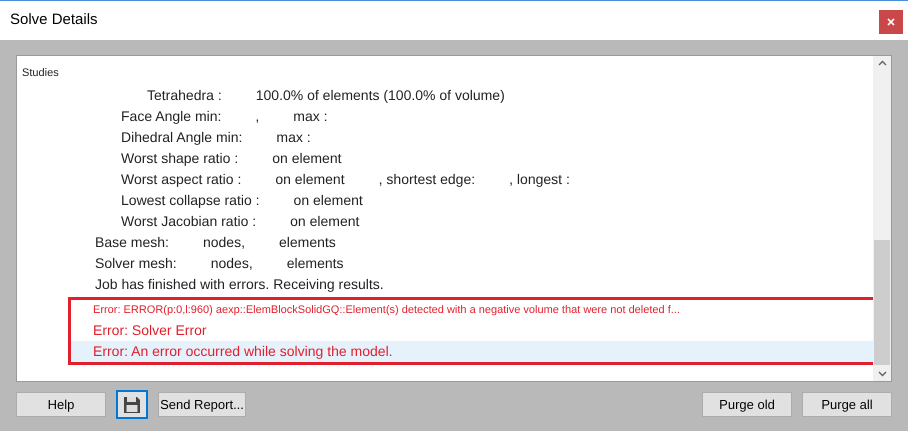 The image size is (908, 431). What do you see at coordinates (539, 179) in the screenshot?
I see `log-text: , longest :` at bounding box center [539, 179].